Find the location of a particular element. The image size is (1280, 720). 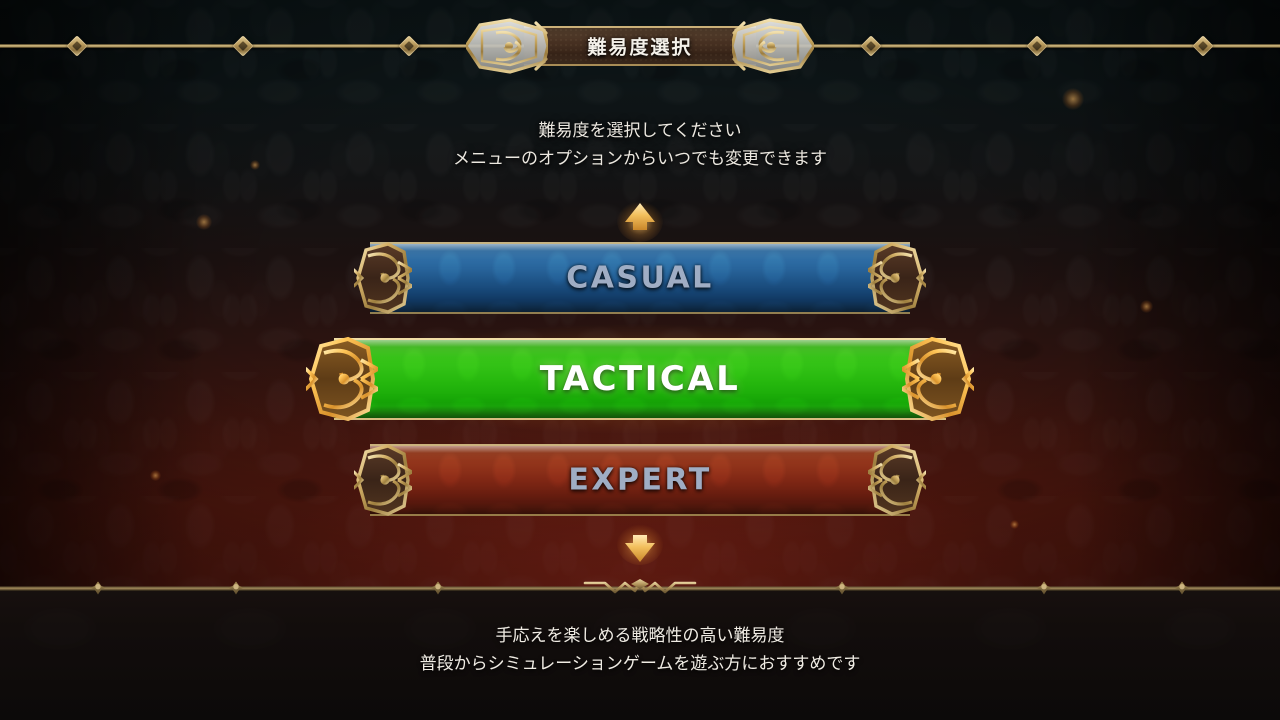

description-line-2: 普段からシミュレーションゲームを遊ぶ方におすすめです is located at coordinates (640, 664).